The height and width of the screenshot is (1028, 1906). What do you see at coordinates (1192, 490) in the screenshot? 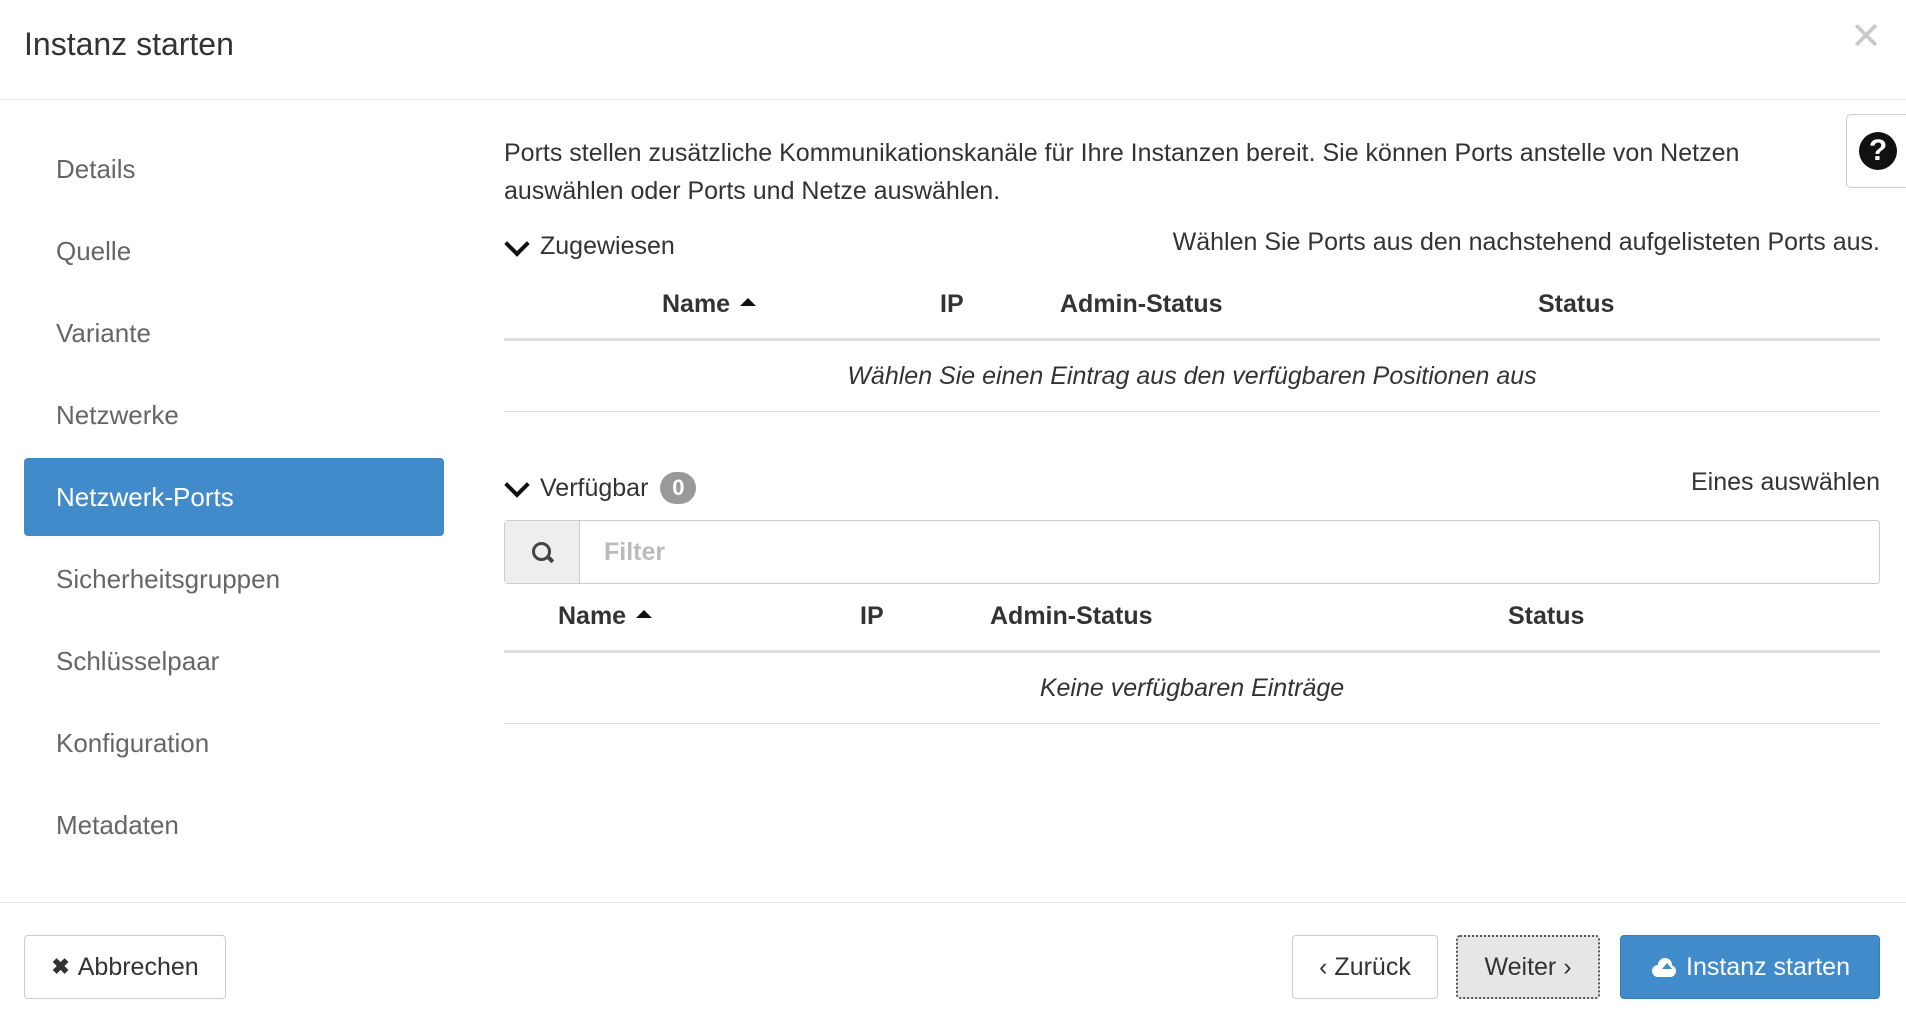
I see `available-section-header: Verfügbar 0 Eines auswählen` at bounding box center [1192, 490].